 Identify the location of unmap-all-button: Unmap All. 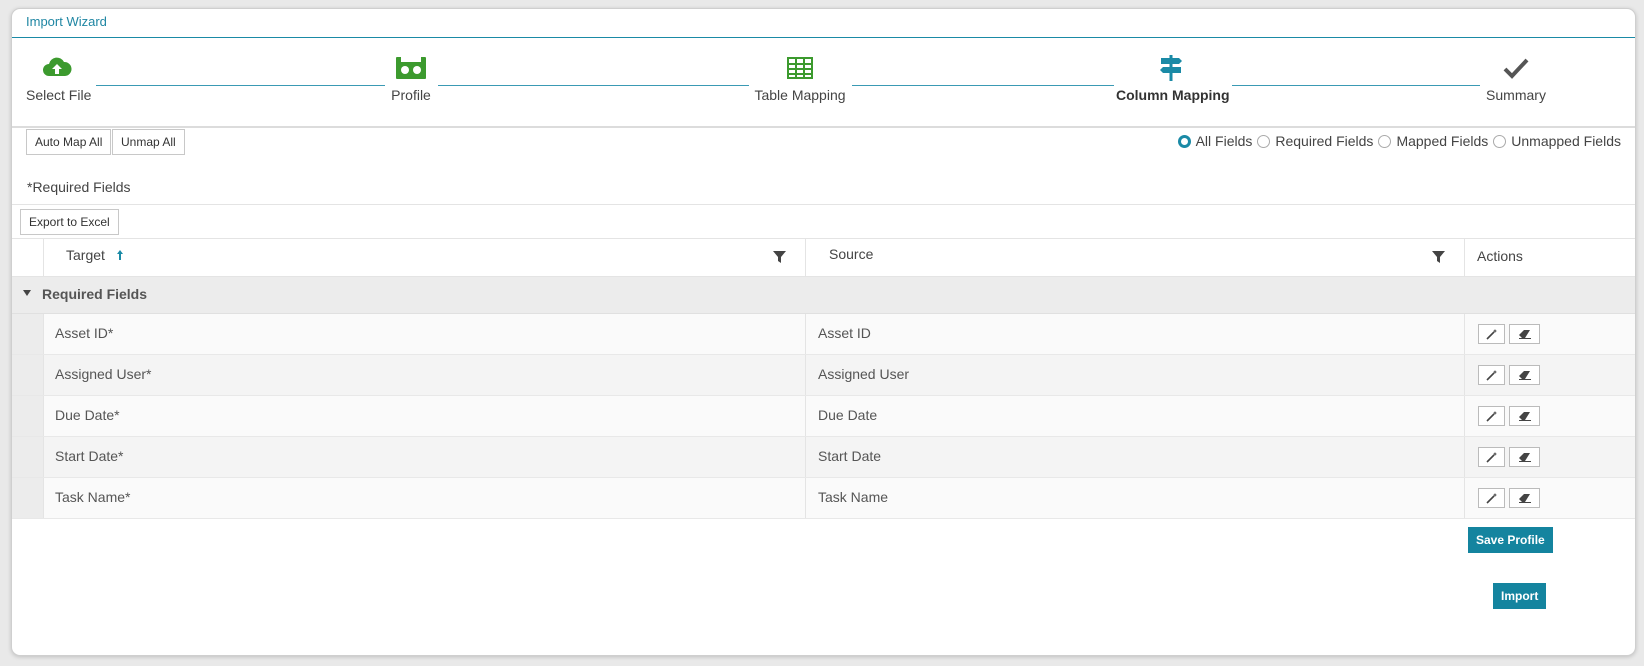
(148, 142).